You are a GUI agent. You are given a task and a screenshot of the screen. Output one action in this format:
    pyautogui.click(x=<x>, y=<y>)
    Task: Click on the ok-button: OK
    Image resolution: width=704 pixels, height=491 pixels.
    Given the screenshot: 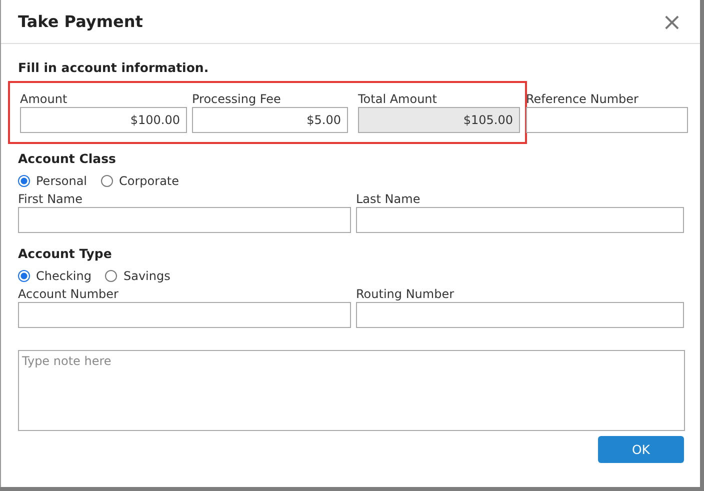 What is the action you would take?
    pyautogui.click(x=641, y=449)
    